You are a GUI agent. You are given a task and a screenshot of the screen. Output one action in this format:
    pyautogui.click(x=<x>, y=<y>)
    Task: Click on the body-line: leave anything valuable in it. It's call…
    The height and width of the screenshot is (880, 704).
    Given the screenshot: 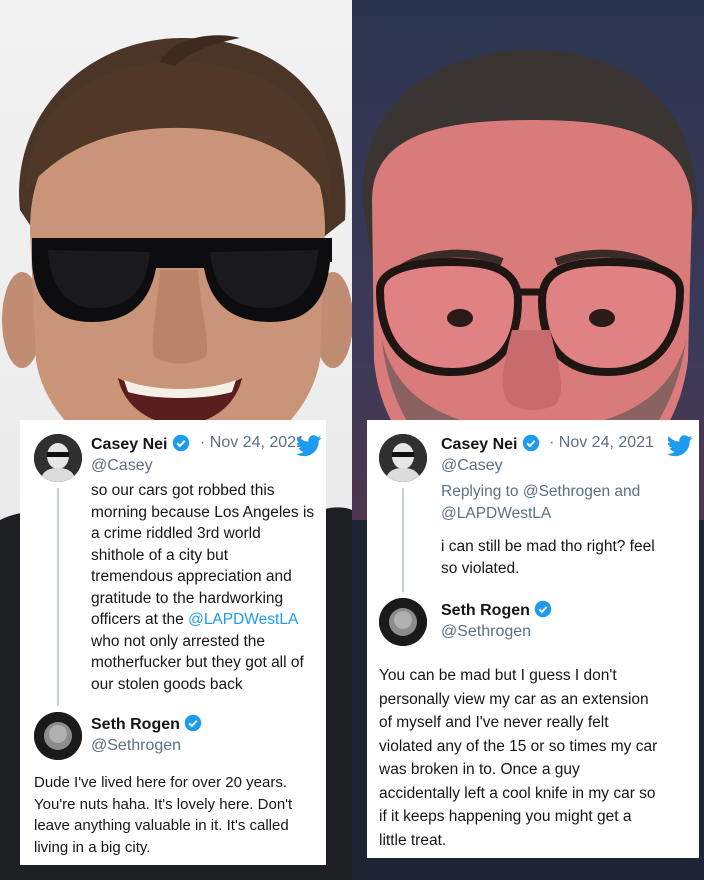 What is the action you would take?
    pyautogui.click(x=161, y=825)
    